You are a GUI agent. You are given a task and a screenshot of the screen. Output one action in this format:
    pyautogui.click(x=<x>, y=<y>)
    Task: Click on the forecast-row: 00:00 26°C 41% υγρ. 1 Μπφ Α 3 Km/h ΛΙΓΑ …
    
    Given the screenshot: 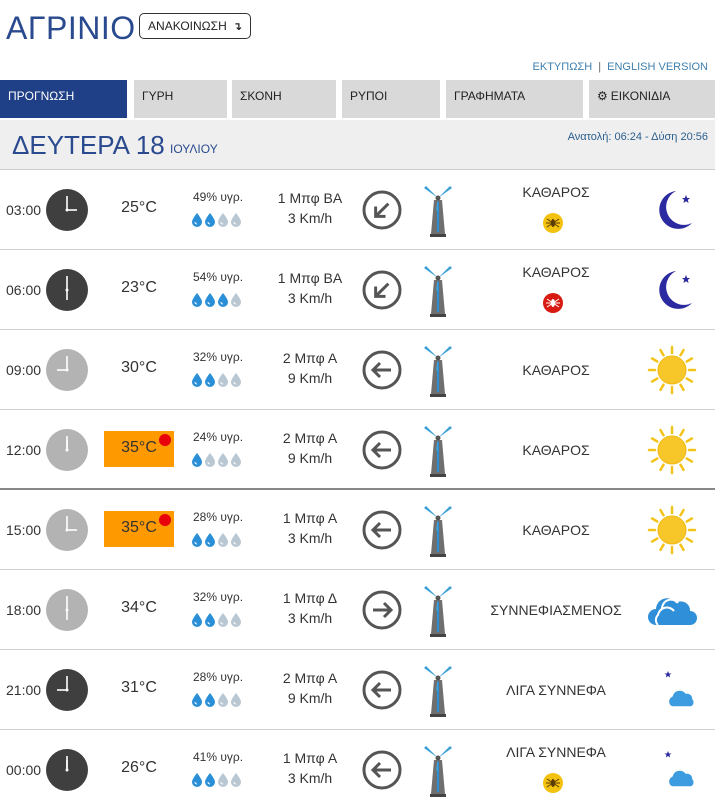 What is the action you would take?
    pyautogui.click(x=357, y=769)
    